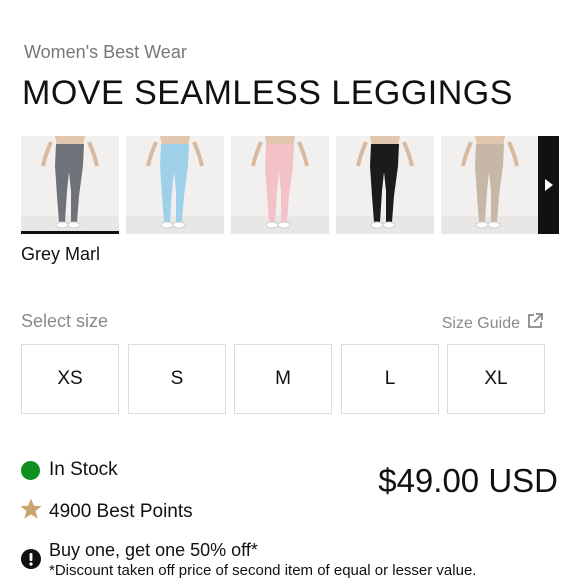  Describe the element at coordinates (31, 561) in the screenshot. I see `alert-icon` at that location.